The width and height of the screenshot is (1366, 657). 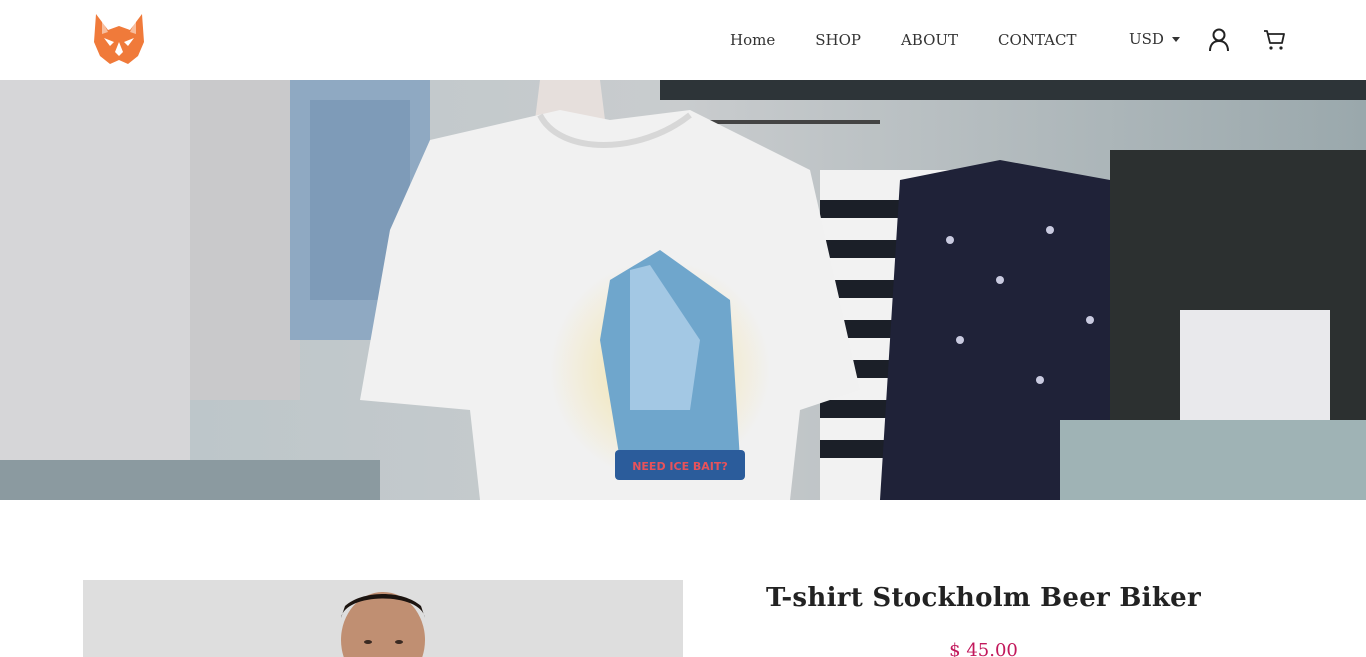 I want to click on product-photo, so click(x=383, y=618).